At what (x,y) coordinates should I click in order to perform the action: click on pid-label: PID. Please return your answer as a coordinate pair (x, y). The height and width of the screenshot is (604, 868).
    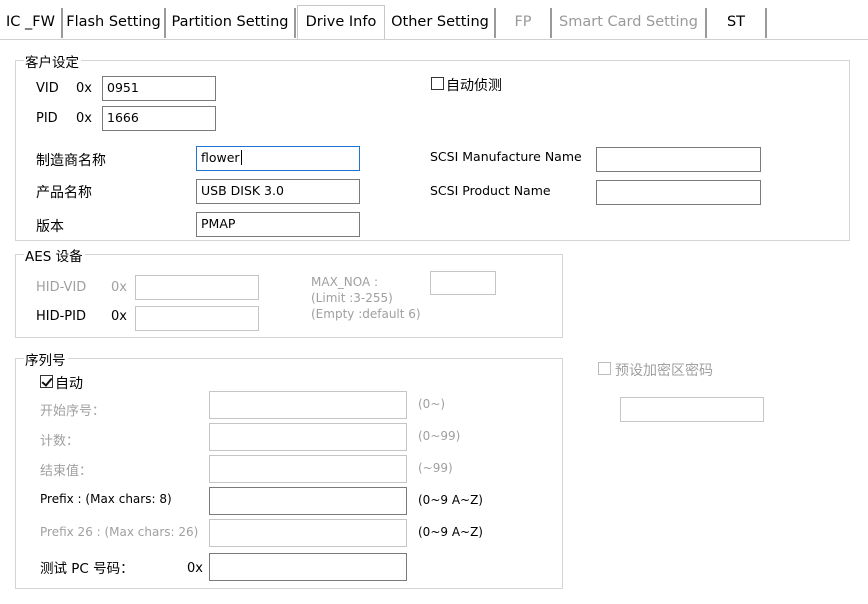
    Looking at the image, I should click on (47, 118).